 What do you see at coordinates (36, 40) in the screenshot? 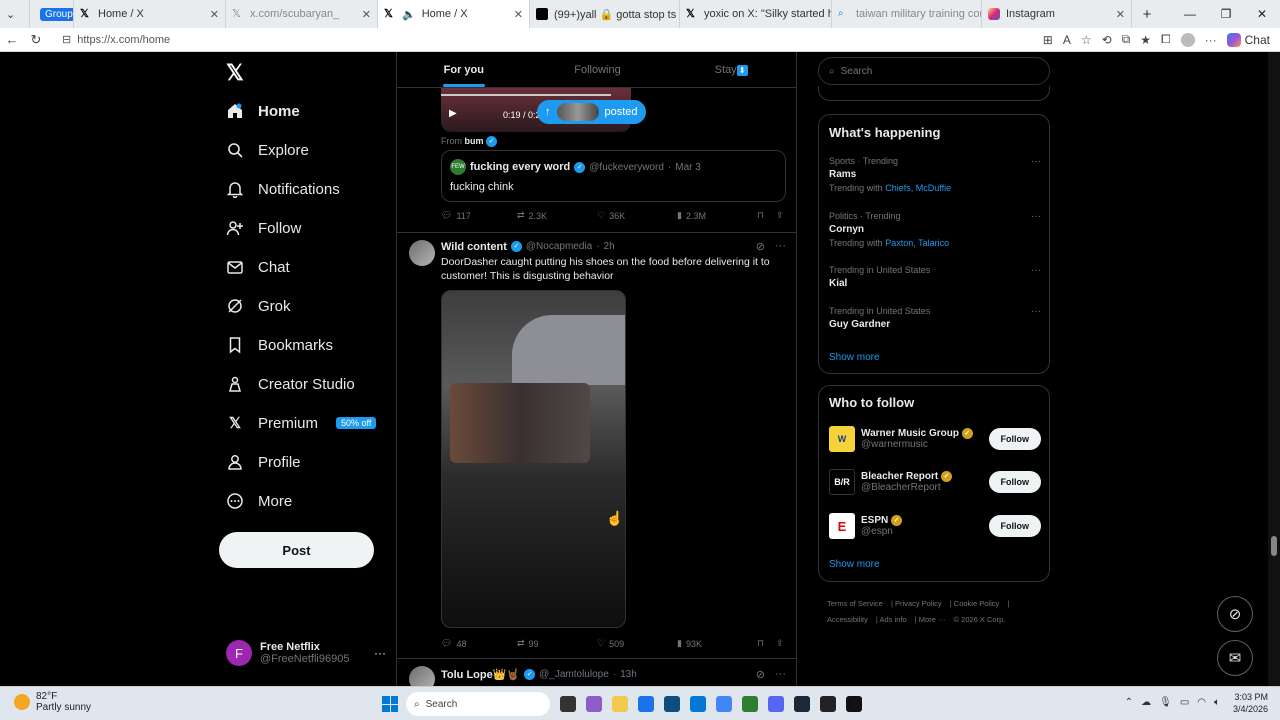
I see `refresh-icon: ↻` at bounding box center [36, 40].